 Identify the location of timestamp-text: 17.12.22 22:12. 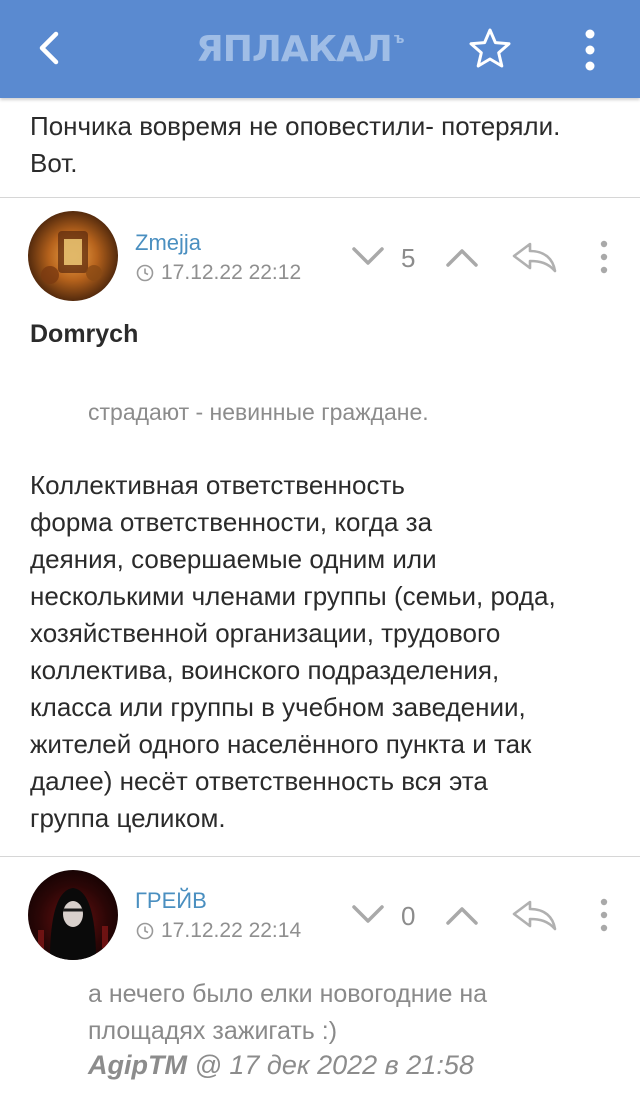
(231, 272).